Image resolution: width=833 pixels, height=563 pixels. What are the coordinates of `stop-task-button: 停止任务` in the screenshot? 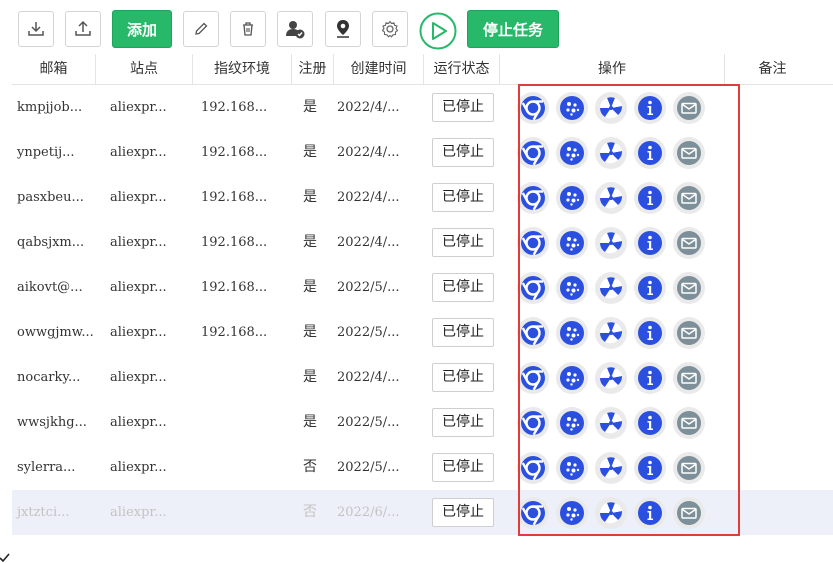 It's located at (513, 29).